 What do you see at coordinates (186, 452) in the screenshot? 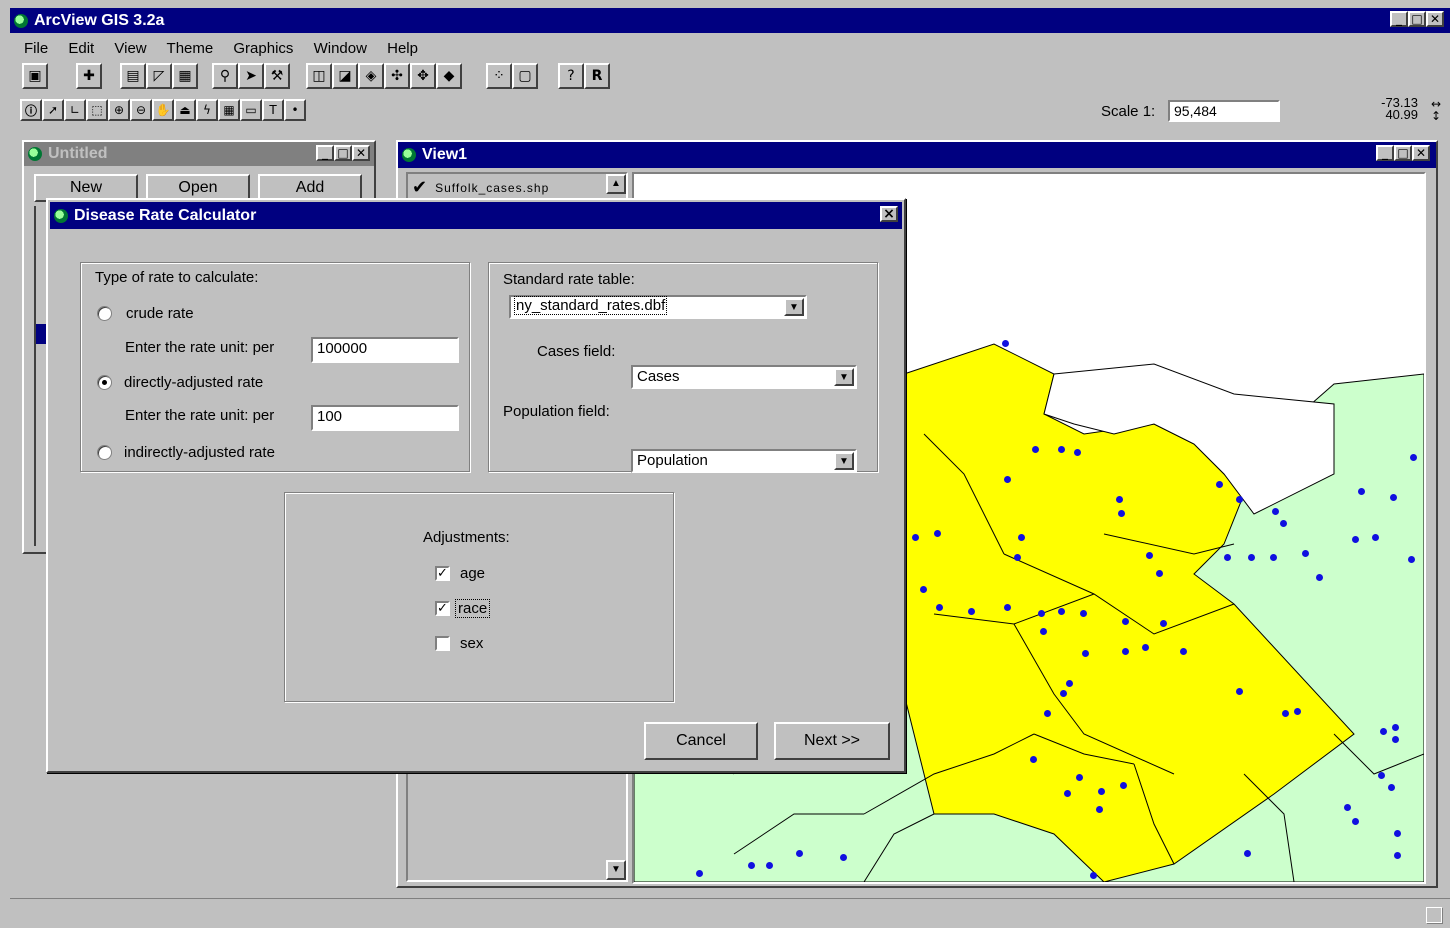
I see `indirect-rate-option: indirectly-adjusted rate` at bounding box center [186, 452].